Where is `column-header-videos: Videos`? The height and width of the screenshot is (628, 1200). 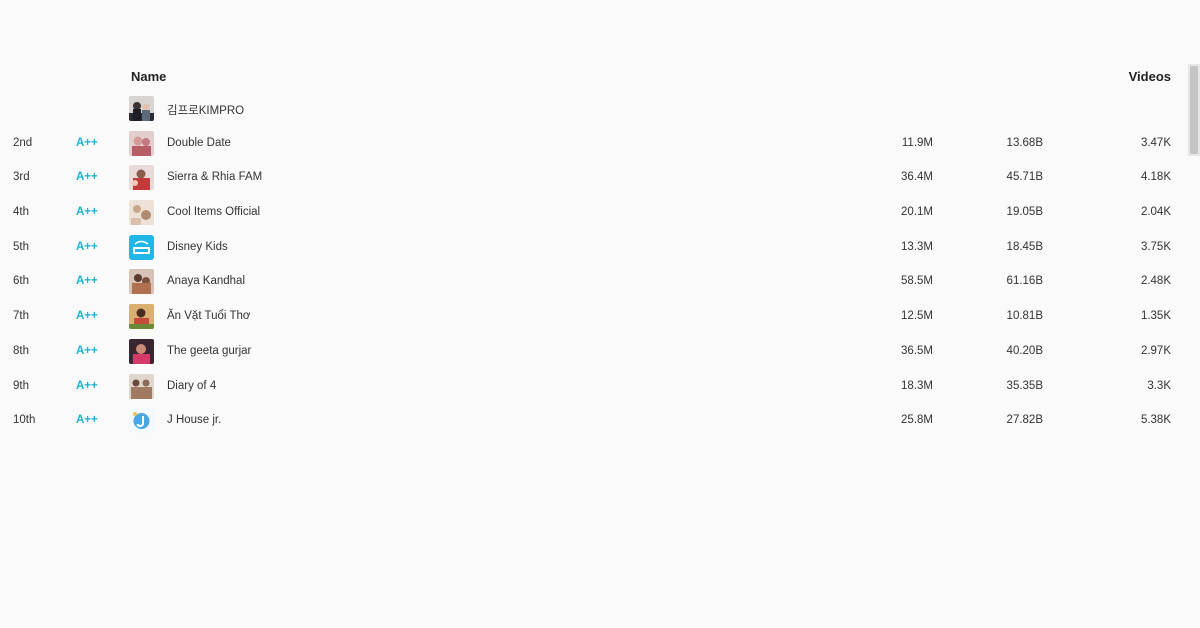
column-header-videos: Videos is located at coordinates (1150, 76).